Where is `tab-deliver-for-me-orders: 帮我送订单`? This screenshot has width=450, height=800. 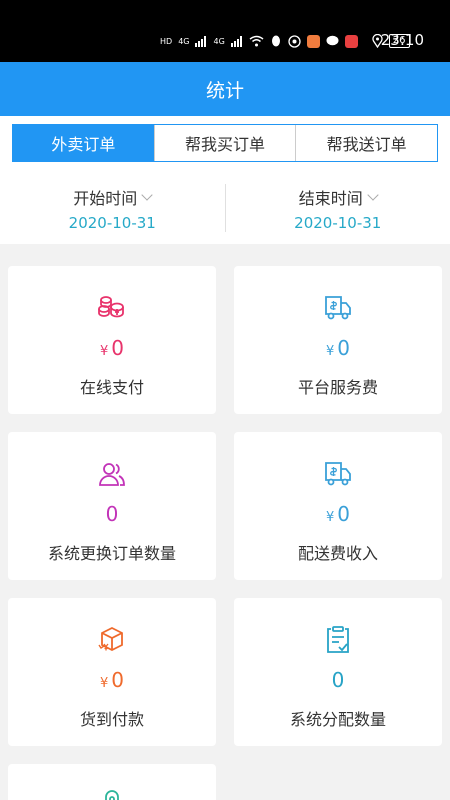 tab-deliver-for-me-orders: 帮我送订单 is located at coordinates (366, 143).